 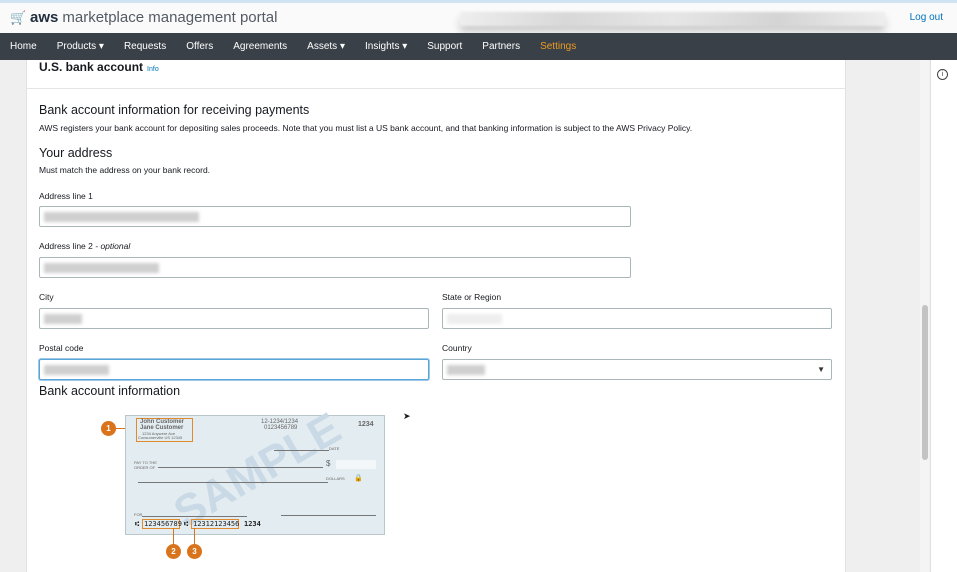 What do you see at coordinates (91, 67) in the screenshot?
I see `section-title: U.S. bank account` at bounding box center [91, 67].